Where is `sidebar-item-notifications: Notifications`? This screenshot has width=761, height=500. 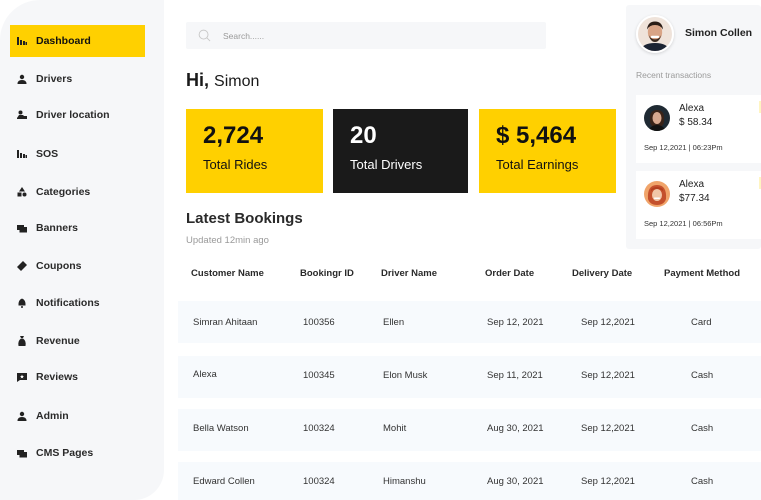
sidebar-item-notifications: Notifications is located at coordinates (77, 303).